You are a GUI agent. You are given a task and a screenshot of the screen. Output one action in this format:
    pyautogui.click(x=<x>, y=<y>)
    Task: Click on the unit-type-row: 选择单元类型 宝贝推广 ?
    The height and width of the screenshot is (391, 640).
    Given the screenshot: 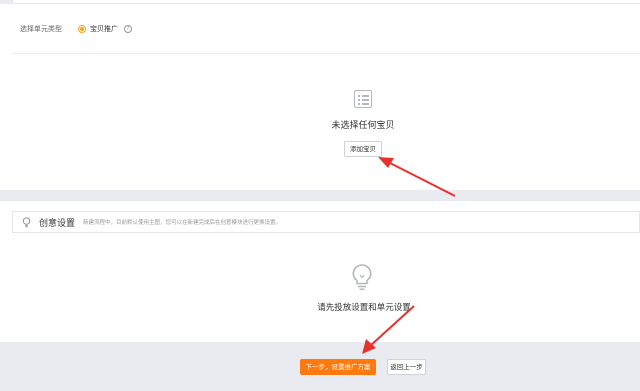 What is the action you would take?
    pyautogui.click(x=76, y=29)
    